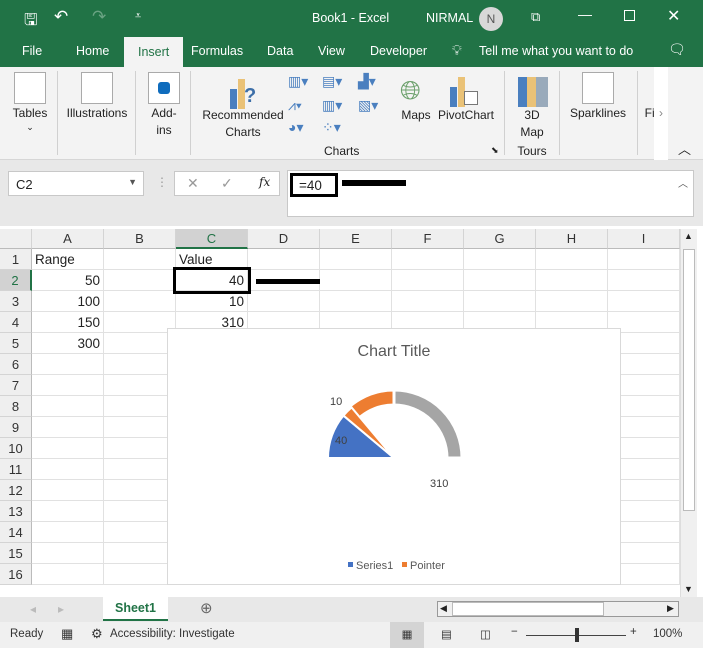 This screenshot has height=651, width=703. I want to click on charts-dialog-launcher-icon: ⬊, so click(495, 150).